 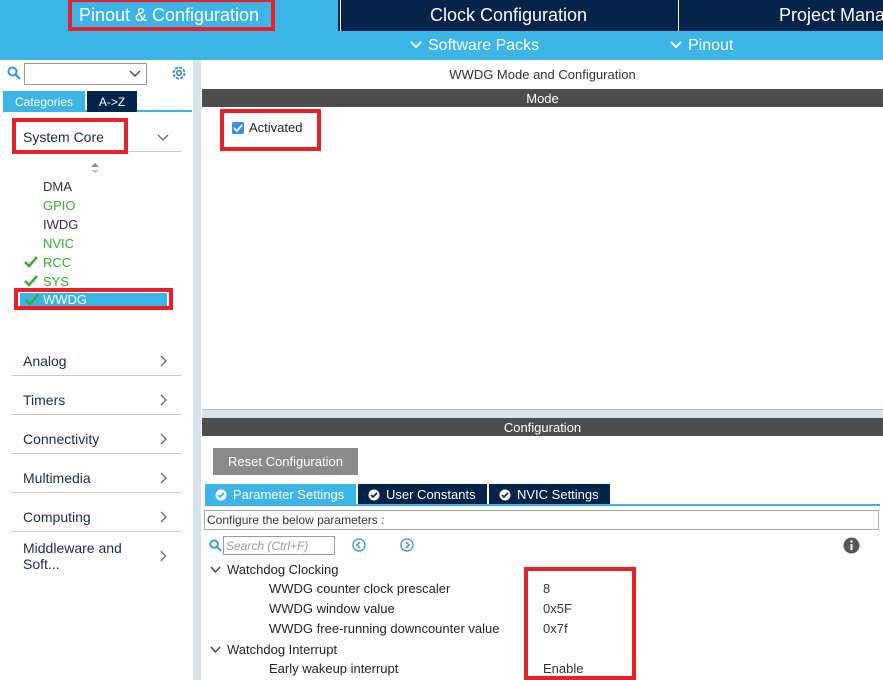 What do you see at coordinates (580, 623) in the screenshot?
I see `highlight-box-values` at bounding box center [580, 623].